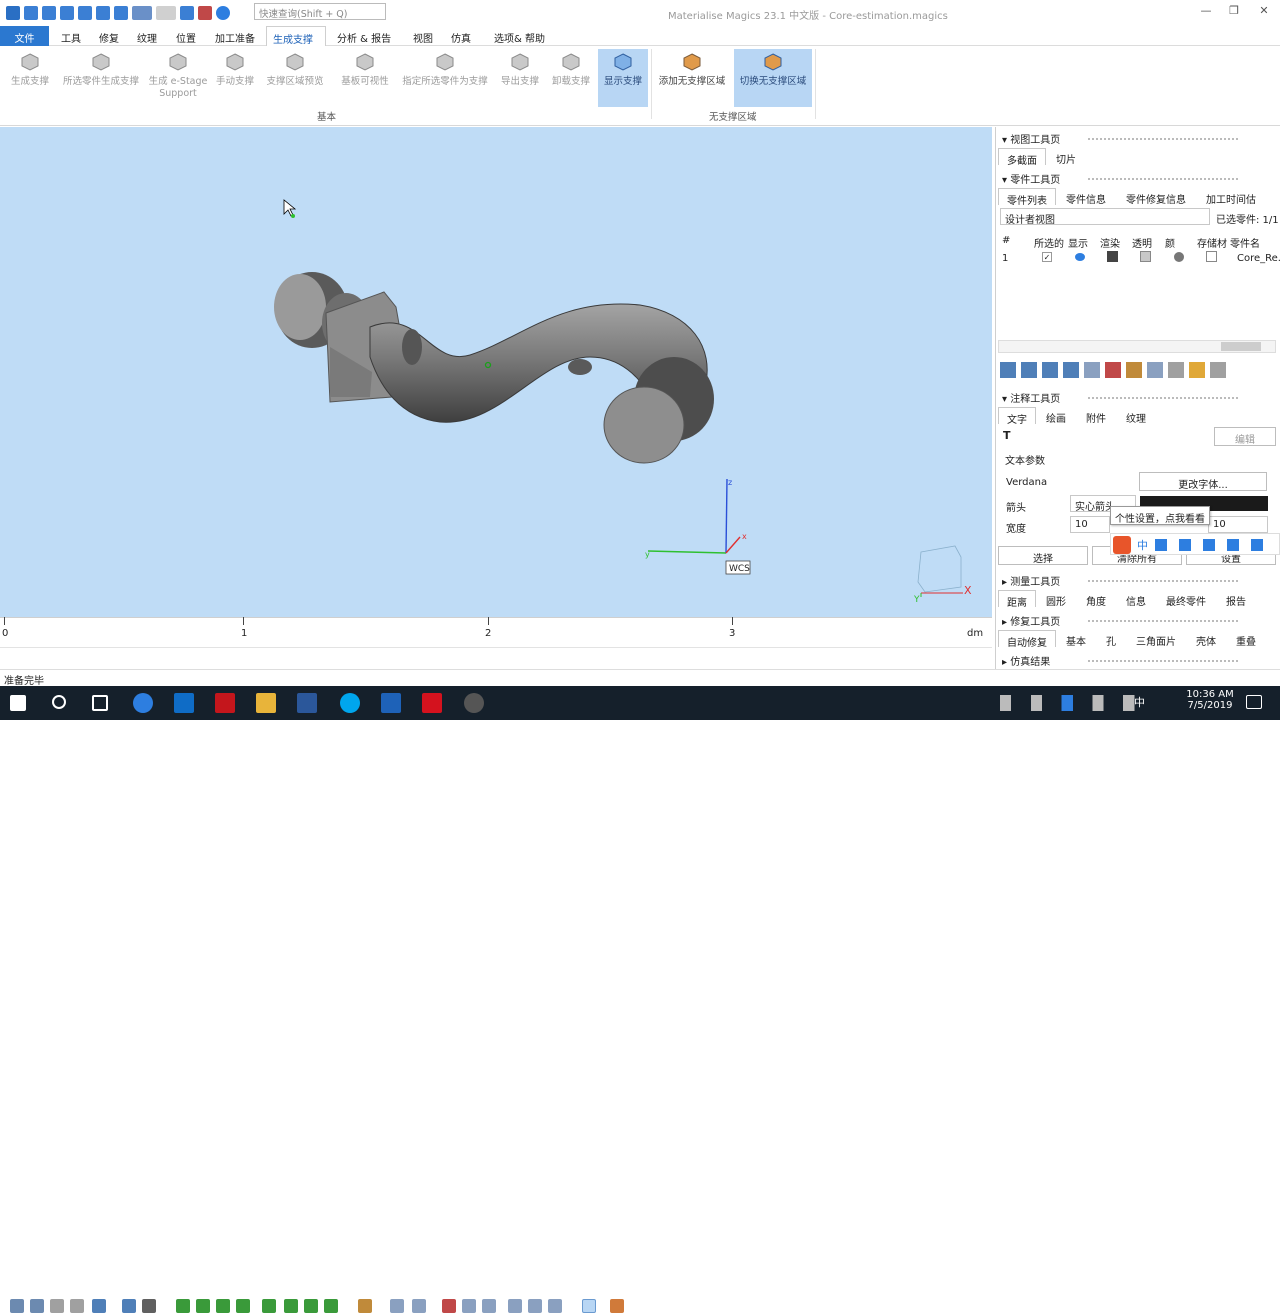 The height and width of the screenshot is (1313, 1280). I want to click on tab-auto-fix: 自动修复, so click(1027, 639).